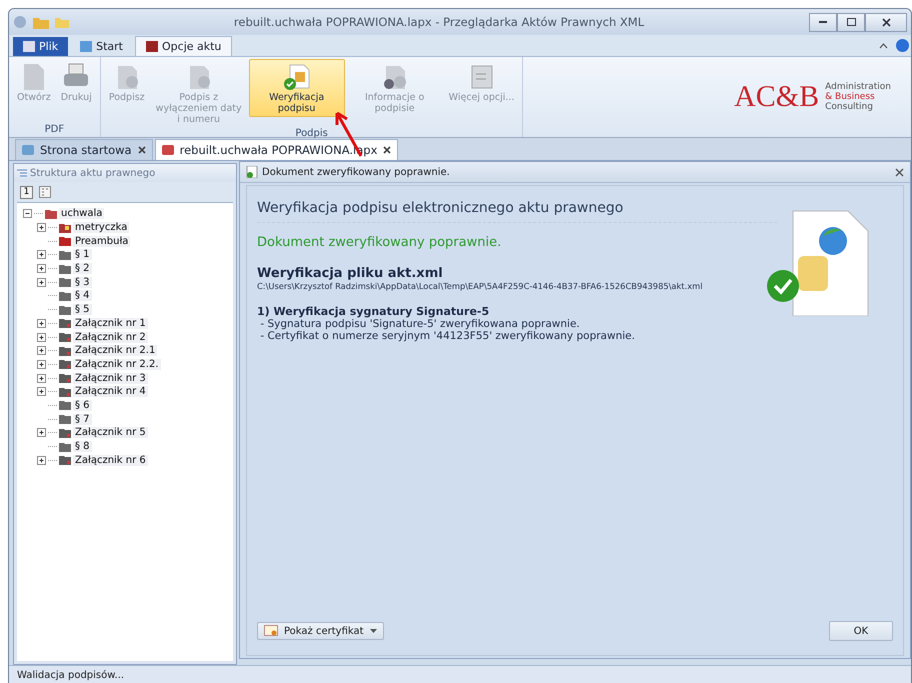 Image resolution: width=912 pixels, height=683 pixels. Describe the element at coordinates (82, 405) in the screenshot. I see `tree-item: § 6` at that location.